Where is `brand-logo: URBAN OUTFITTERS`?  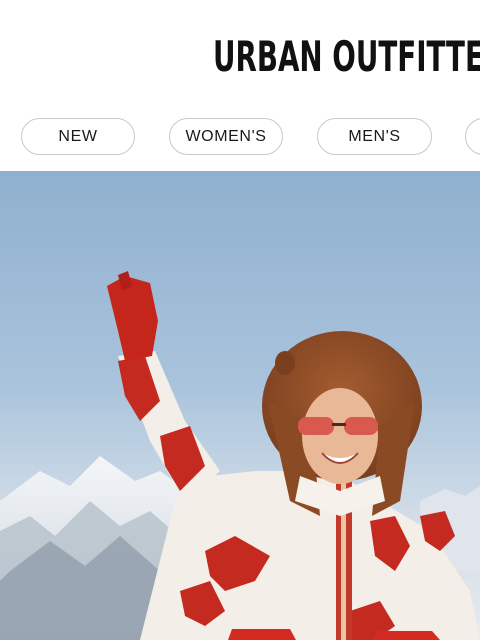
brand-logo: URBAN OUTFITTERS is located at coordinates (346, 57).